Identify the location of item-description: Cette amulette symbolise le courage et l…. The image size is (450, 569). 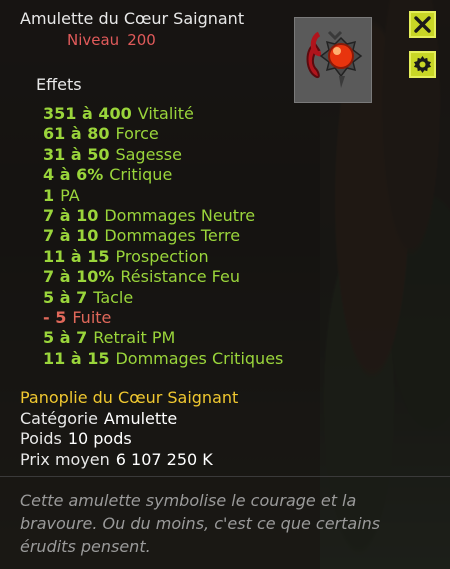
(200, 523).